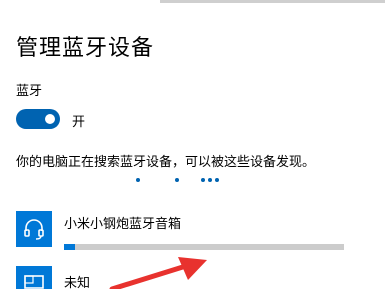 The width and height of the screenshot is (385, 289). I want to click on window-edge, so click(272, 1).